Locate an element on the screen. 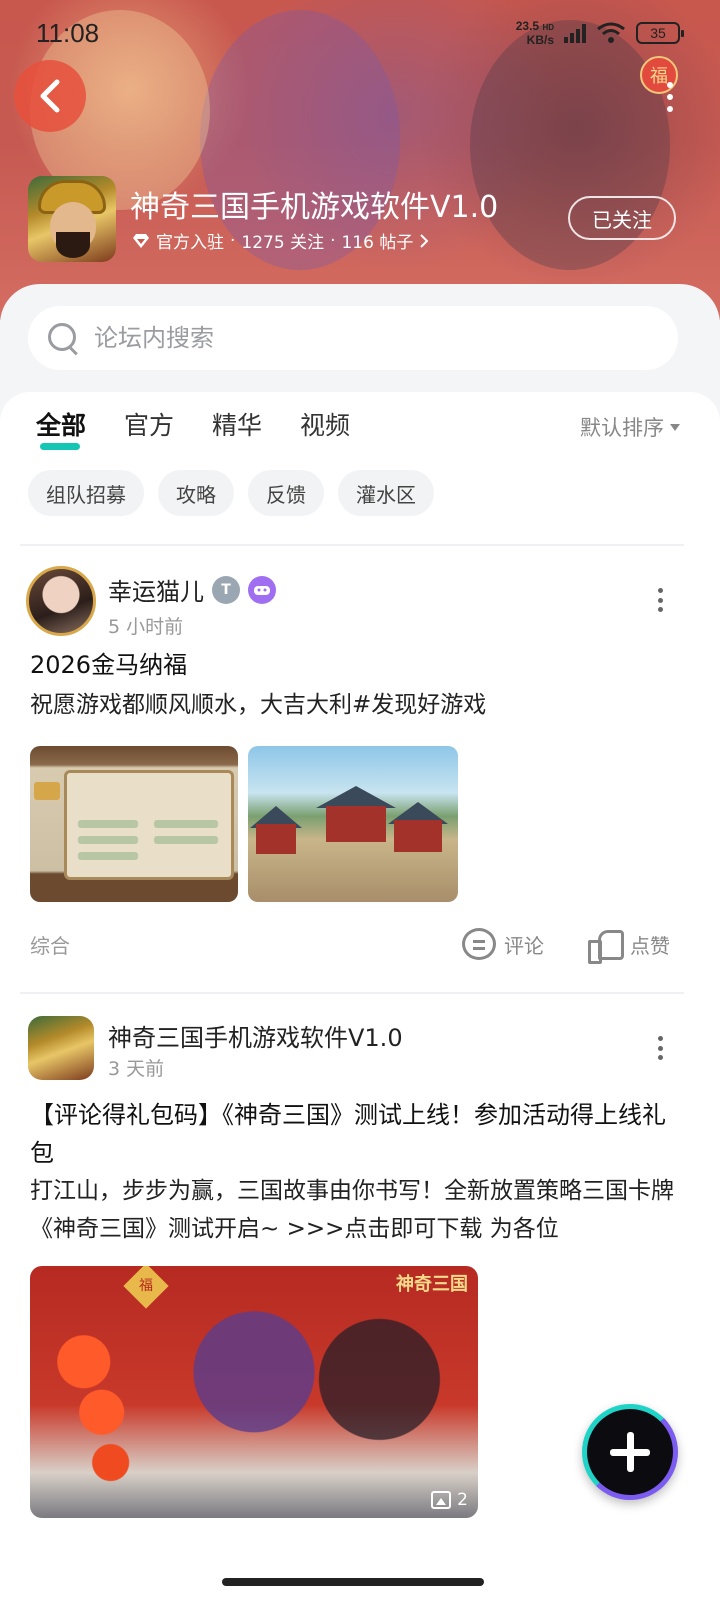 The image size is (720, 1600). chip-guide: 攻略 is located at coordinates (196, 493).